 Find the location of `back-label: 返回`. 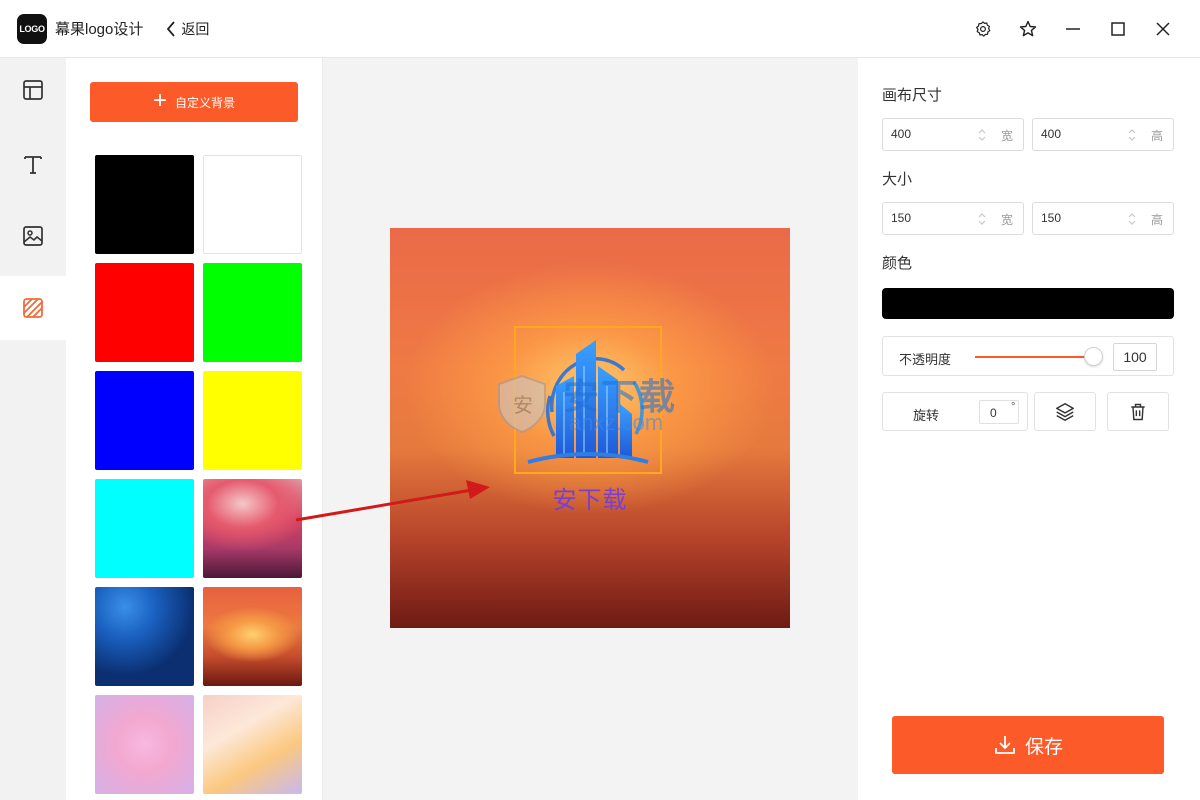

back-label: 返回 is located at coordinates (195, 28).